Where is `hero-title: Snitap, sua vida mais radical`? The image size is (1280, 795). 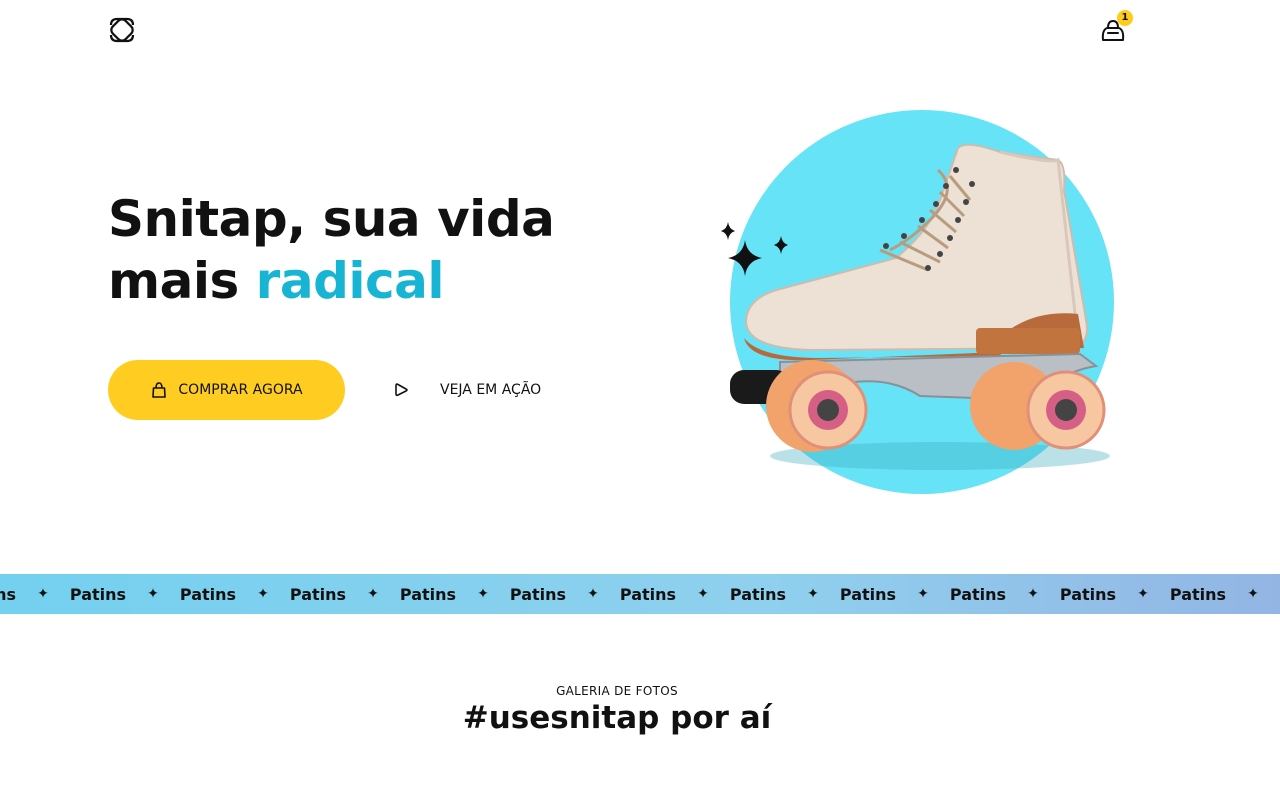
hero-title: Snitap, sua vida mais radical is located at coordinates (368, 250).